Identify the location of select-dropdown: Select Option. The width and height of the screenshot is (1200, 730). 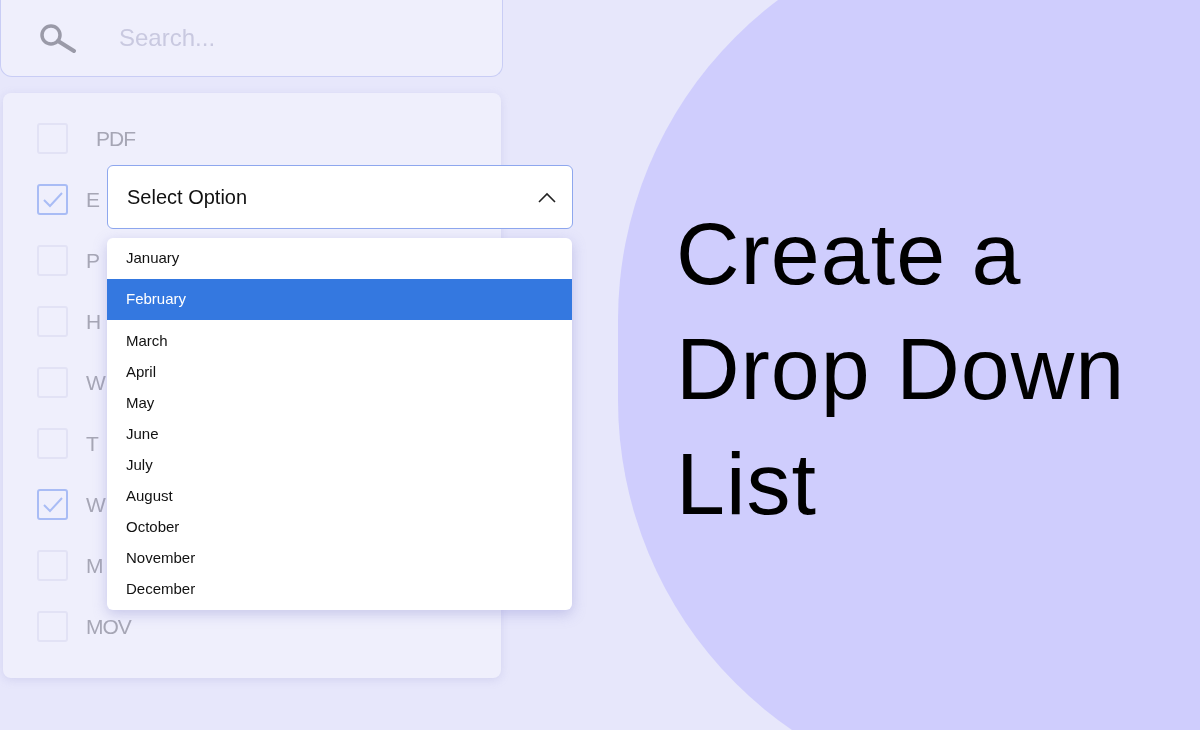
(340, 197).